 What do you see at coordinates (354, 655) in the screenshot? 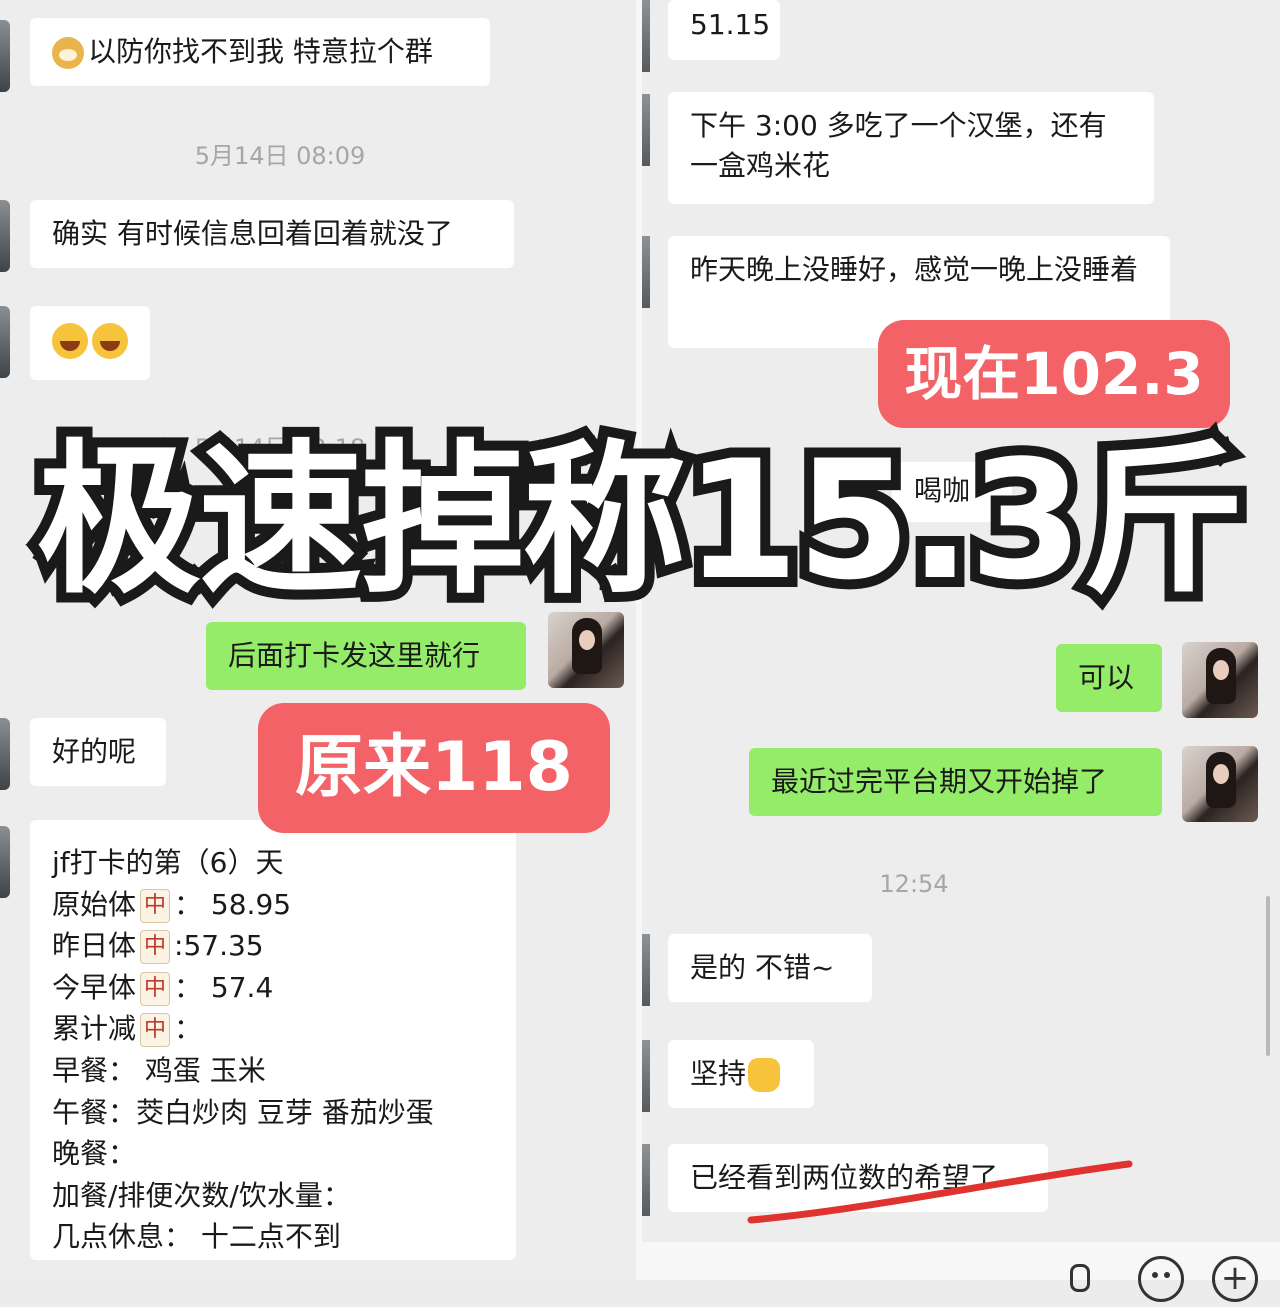
I see `message-text: 后面打卡发这里就行` at bounding box center [354, 655].